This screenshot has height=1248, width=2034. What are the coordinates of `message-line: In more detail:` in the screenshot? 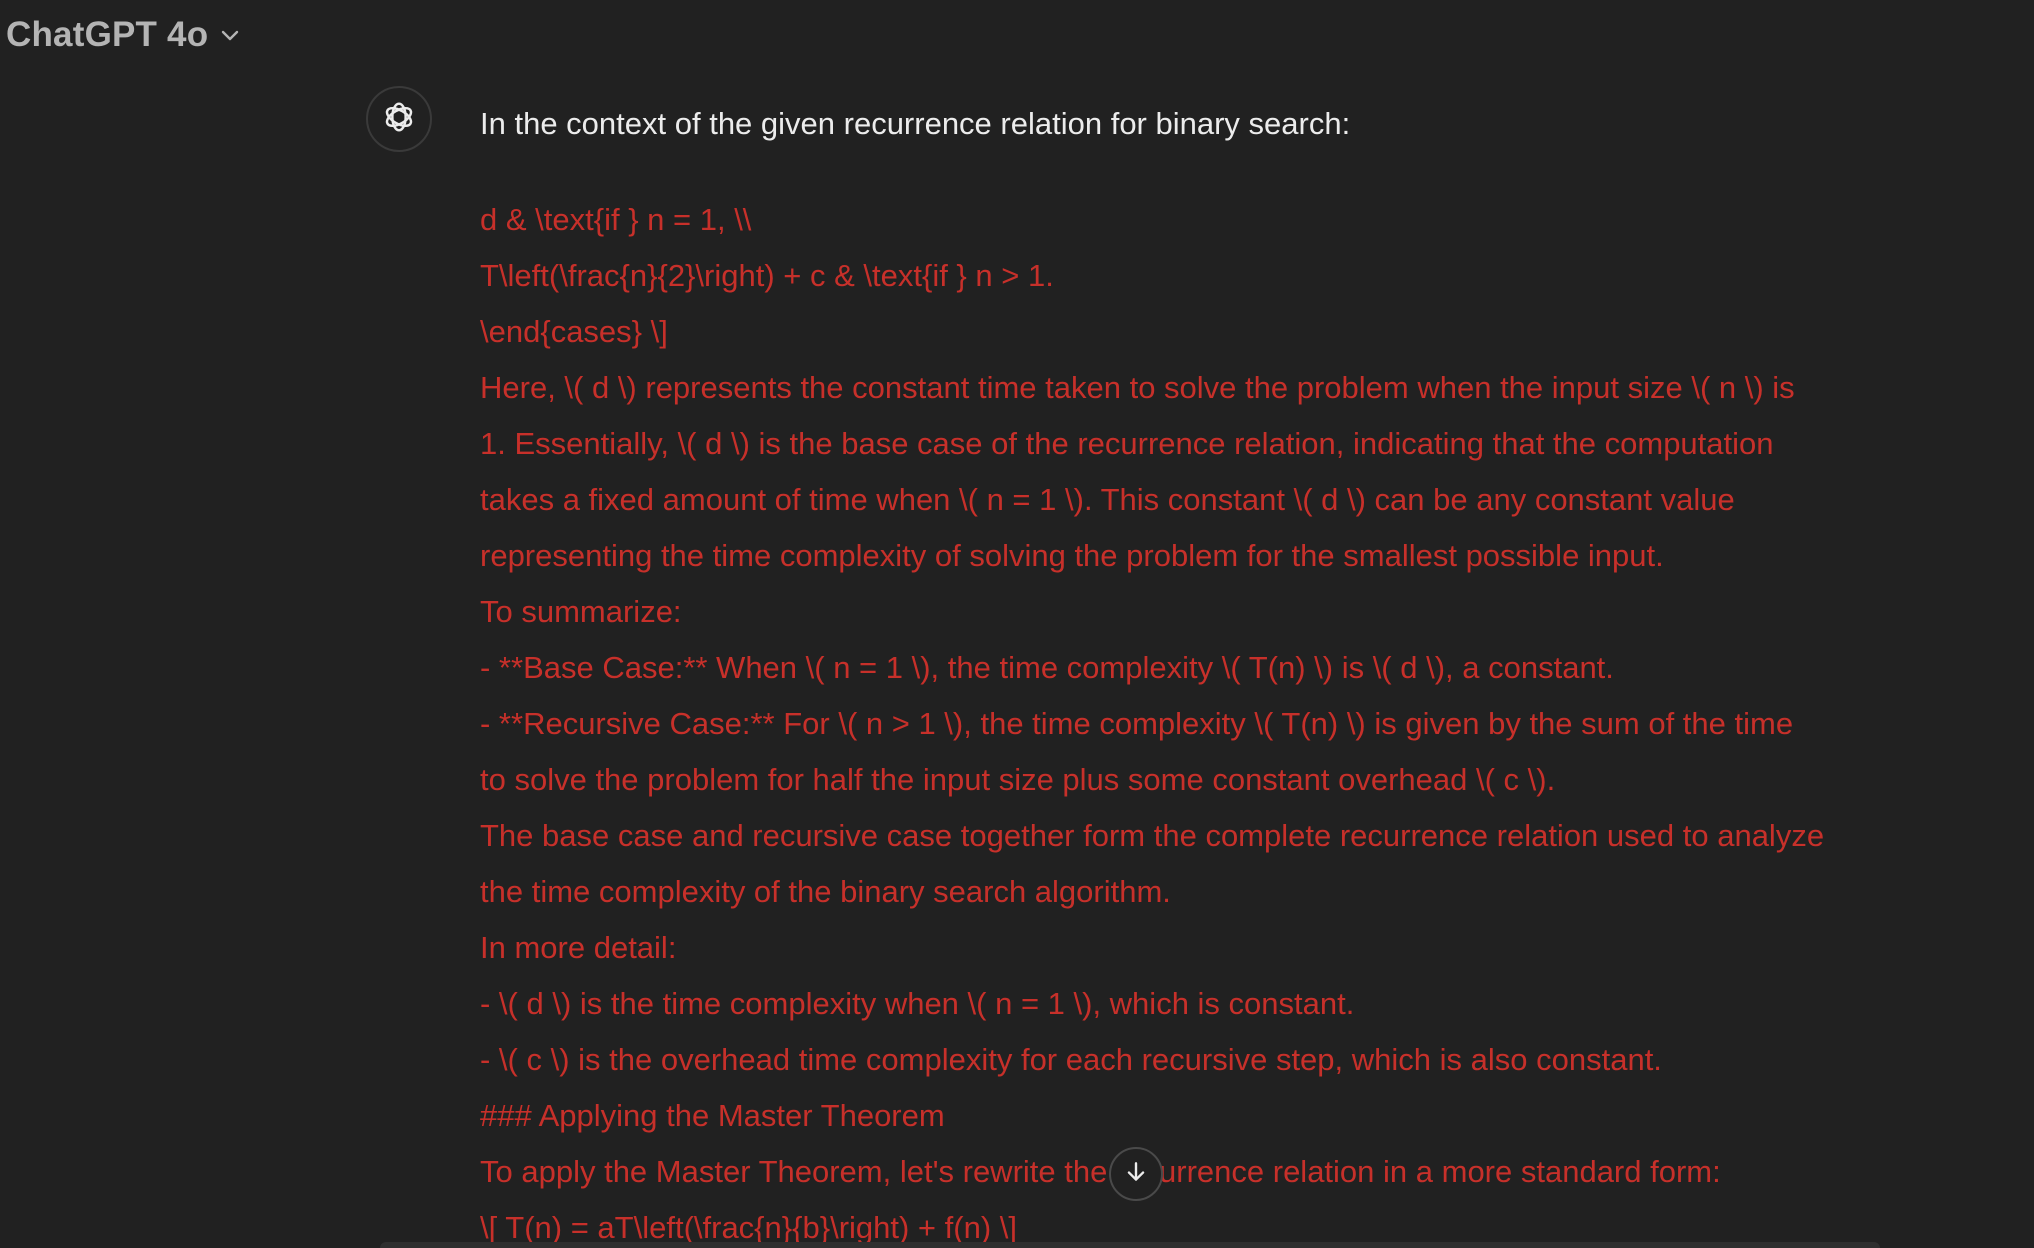 It's located at (578, 947).